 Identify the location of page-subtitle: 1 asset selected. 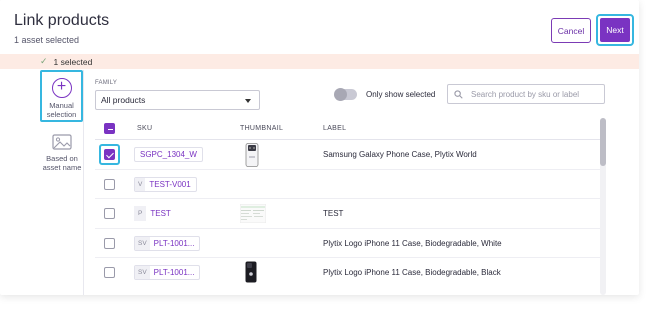
(47, 40).